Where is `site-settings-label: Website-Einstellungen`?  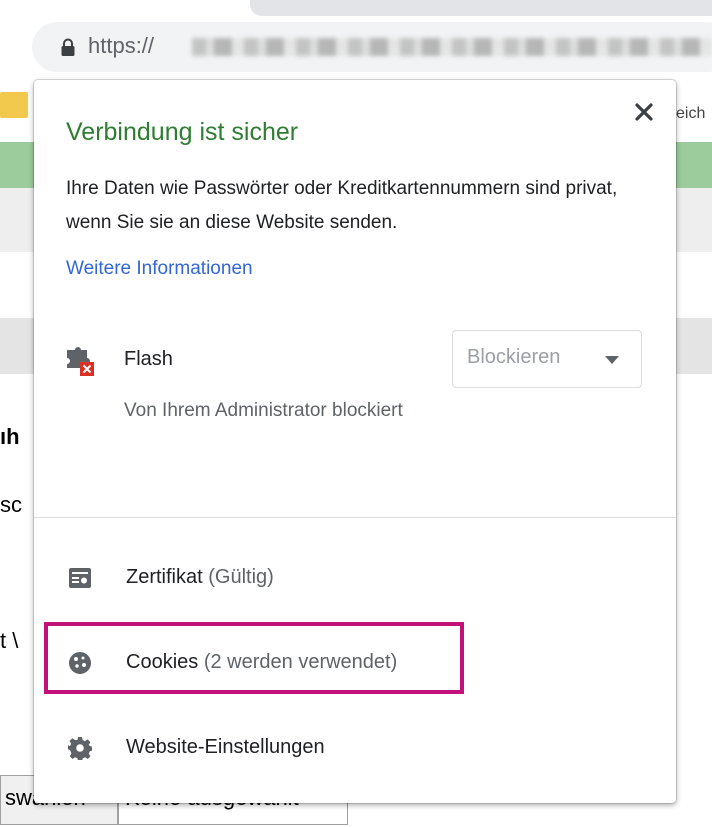 site-settings-label: Website-Einstellungen is located at coordinates (225, 747).